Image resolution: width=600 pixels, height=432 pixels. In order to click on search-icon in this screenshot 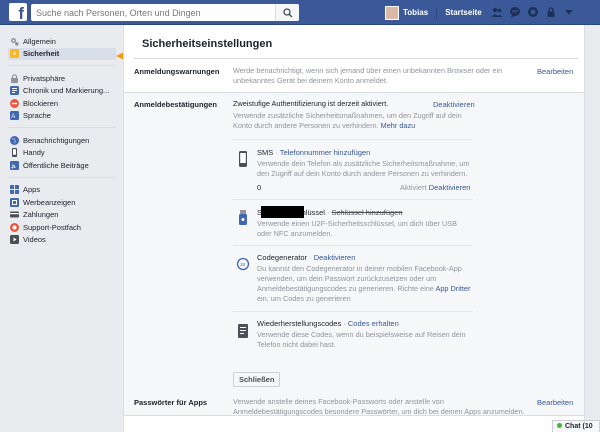, I will do `click(288, 13)`.